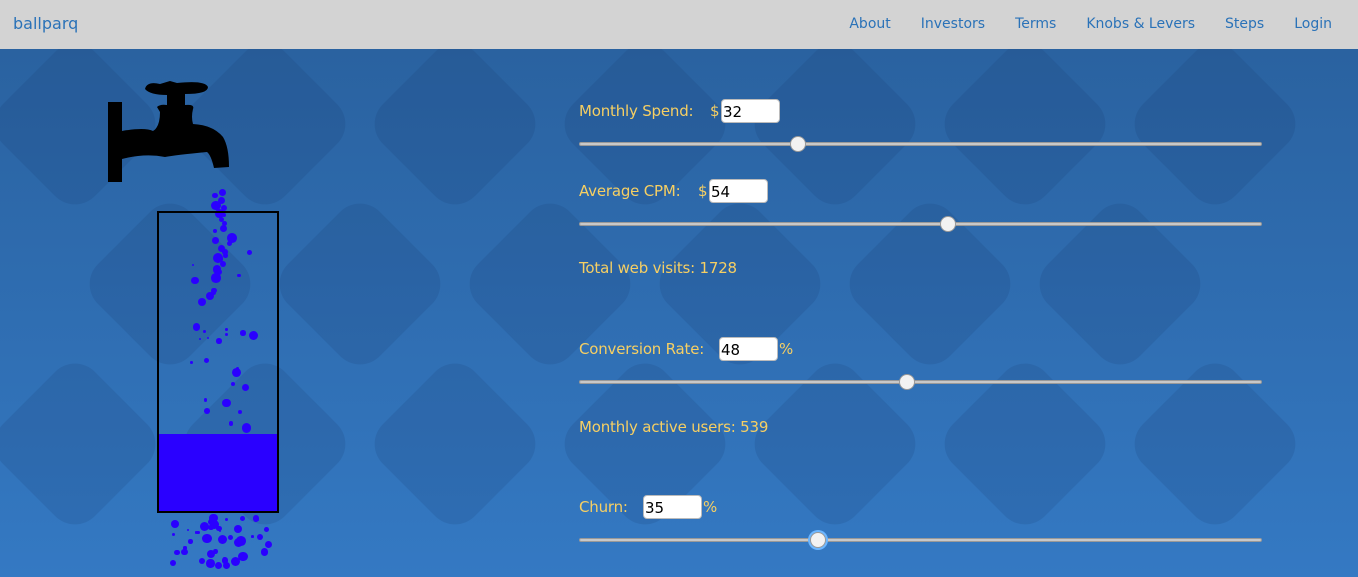  I want to click on nav-terms: Terms, so click(1035, 24).